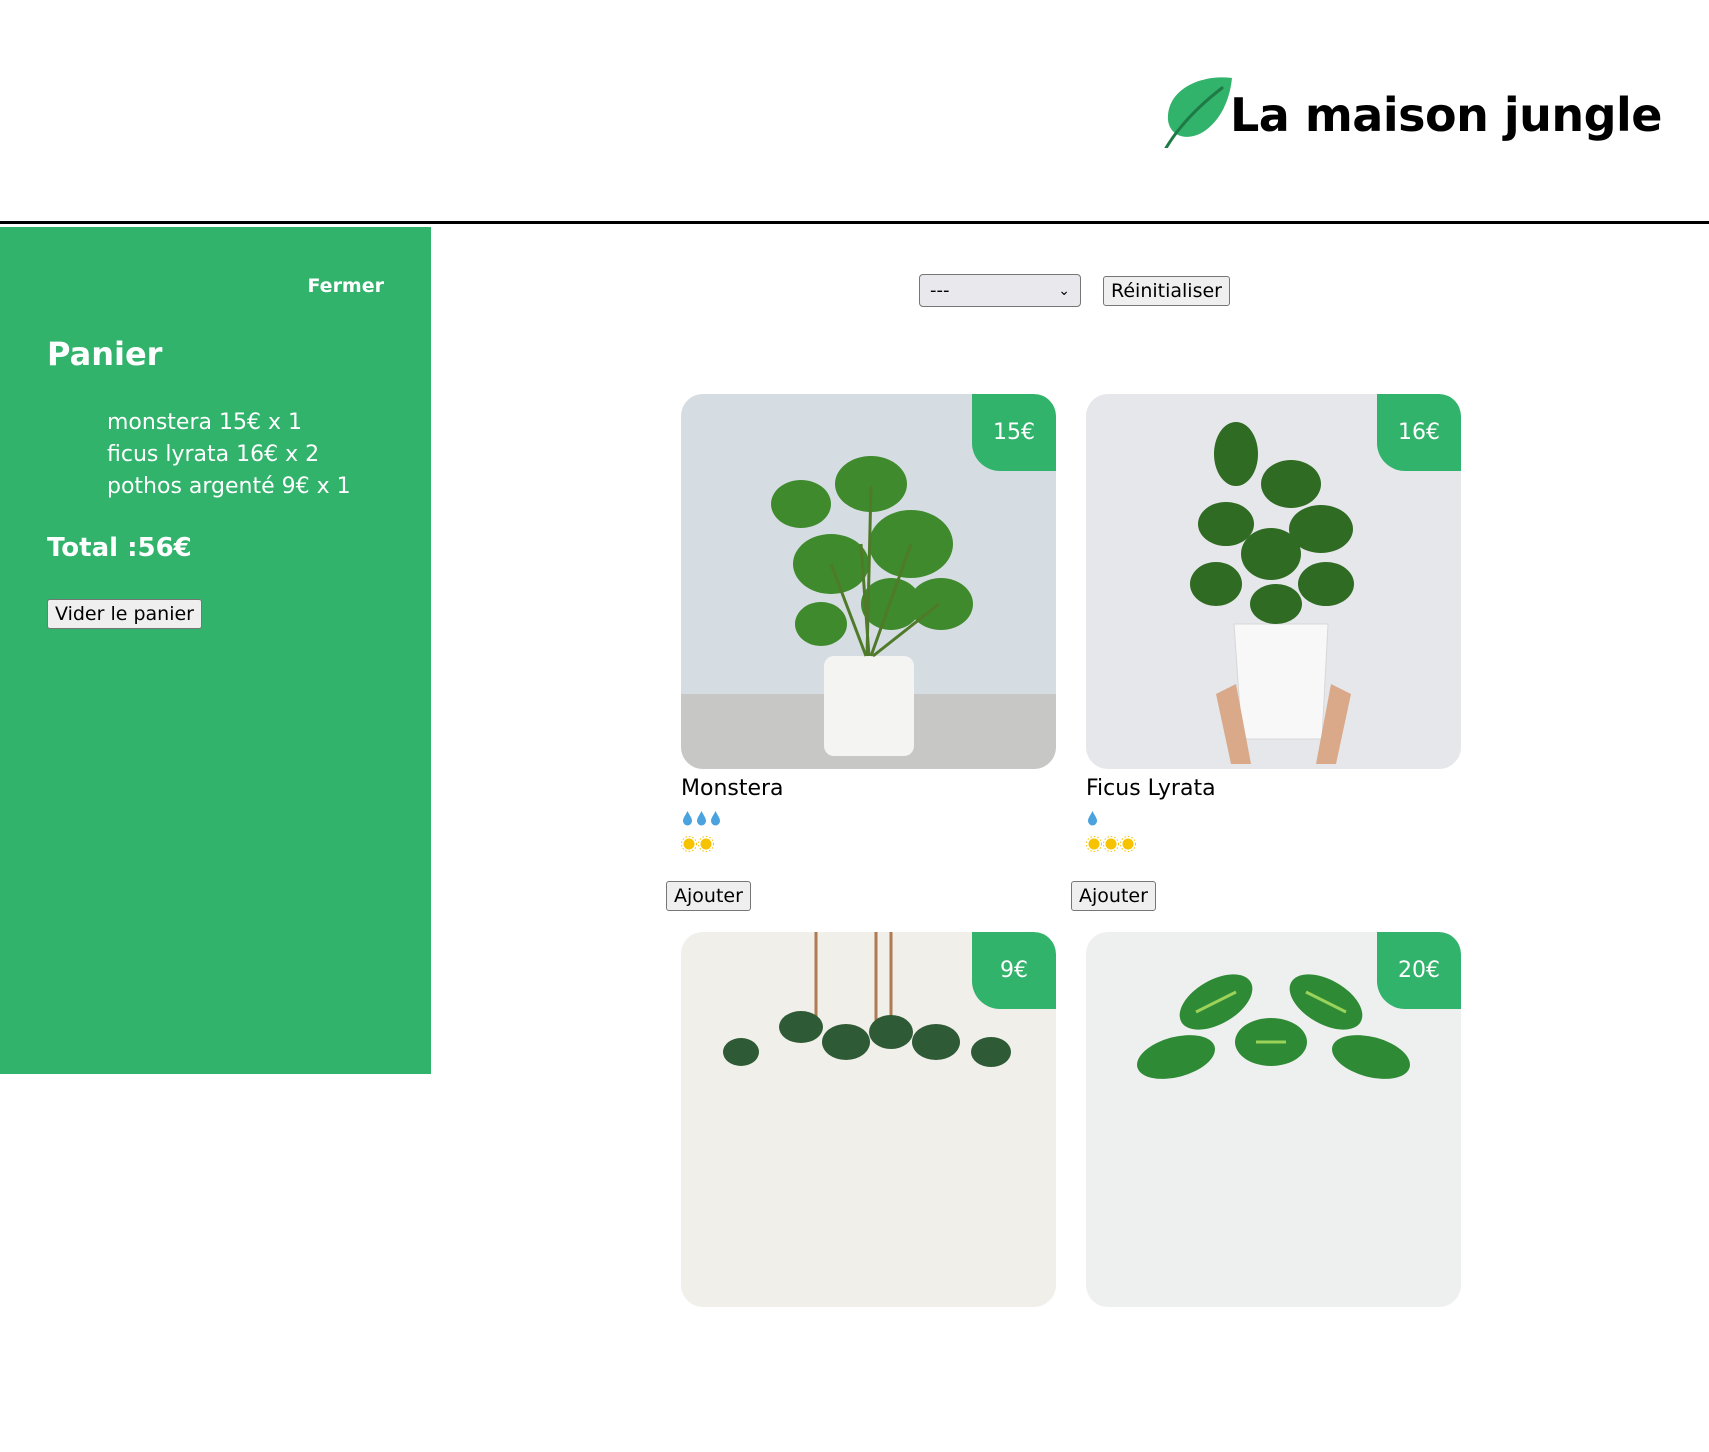 The height and width of the screenshot is (1452, 1709). Describe the element at coordinates (1151, 788) in the screenshot. I see `plant-name: Ficus Lyrata` at that location.